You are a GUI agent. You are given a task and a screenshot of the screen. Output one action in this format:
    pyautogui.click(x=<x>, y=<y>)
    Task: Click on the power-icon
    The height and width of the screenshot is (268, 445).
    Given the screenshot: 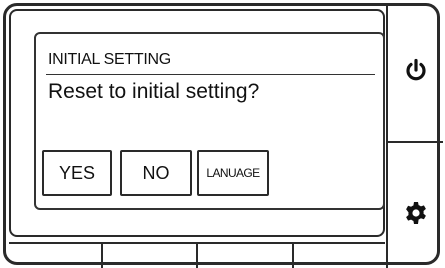 What is the action you would take?
    pyautogui.click(x=416, y=73)
    